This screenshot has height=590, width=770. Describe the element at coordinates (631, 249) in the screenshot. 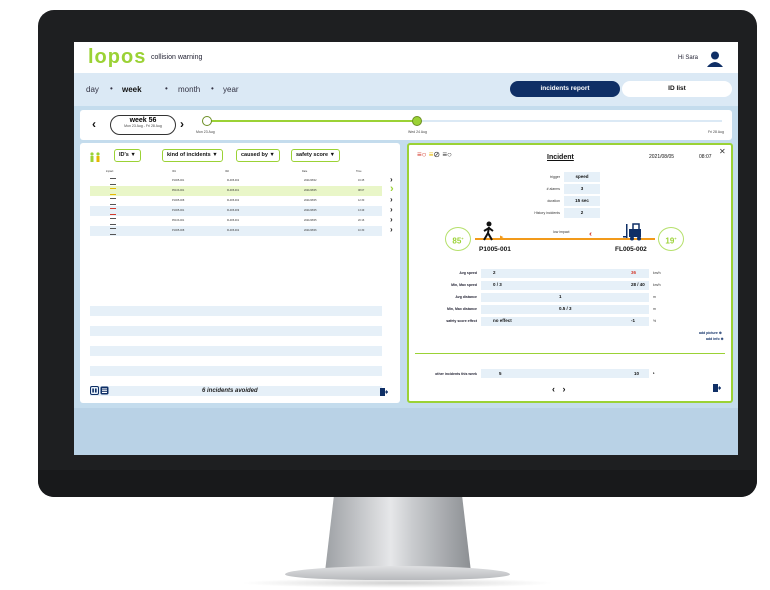

I see `entity-right-id: FL005-002` at that location.